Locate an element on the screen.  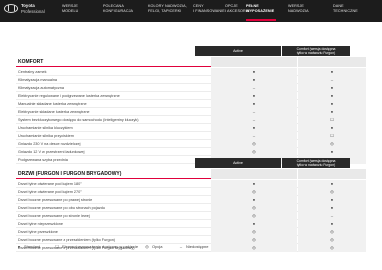
nav-item-kolory: Kolory nadwozia, felgi, tapicerki is located at coordinates (167, 8).